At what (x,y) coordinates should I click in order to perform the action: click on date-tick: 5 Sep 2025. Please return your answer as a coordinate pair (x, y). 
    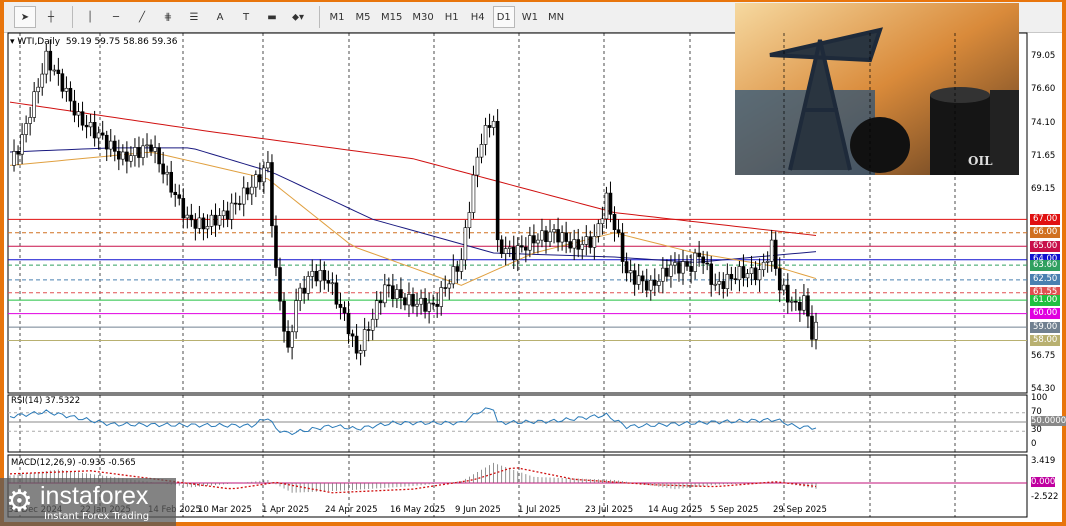
    Looking at the image, I should click on (734, 510).